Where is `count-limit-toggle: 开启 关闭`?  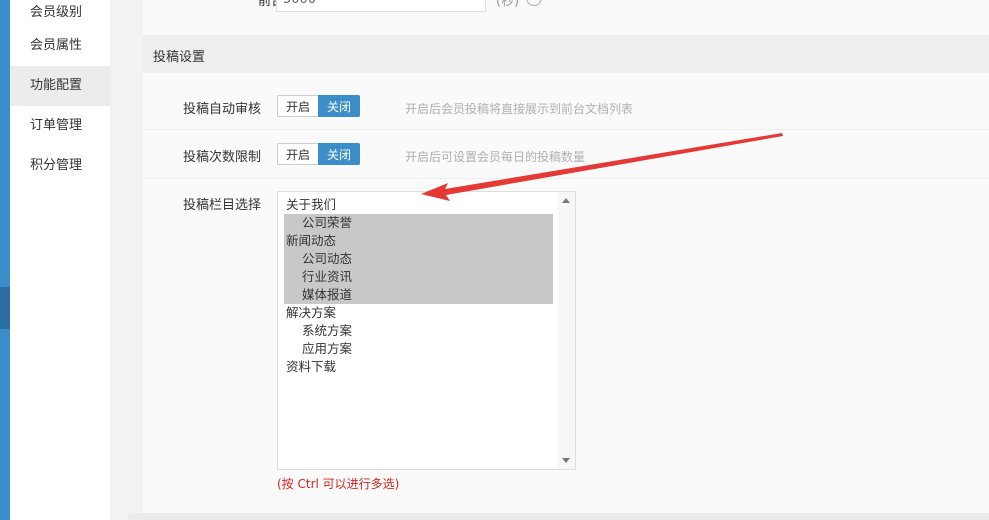
count-limit-toggle: 开启 关闭 is located at coordinates (319, 154).